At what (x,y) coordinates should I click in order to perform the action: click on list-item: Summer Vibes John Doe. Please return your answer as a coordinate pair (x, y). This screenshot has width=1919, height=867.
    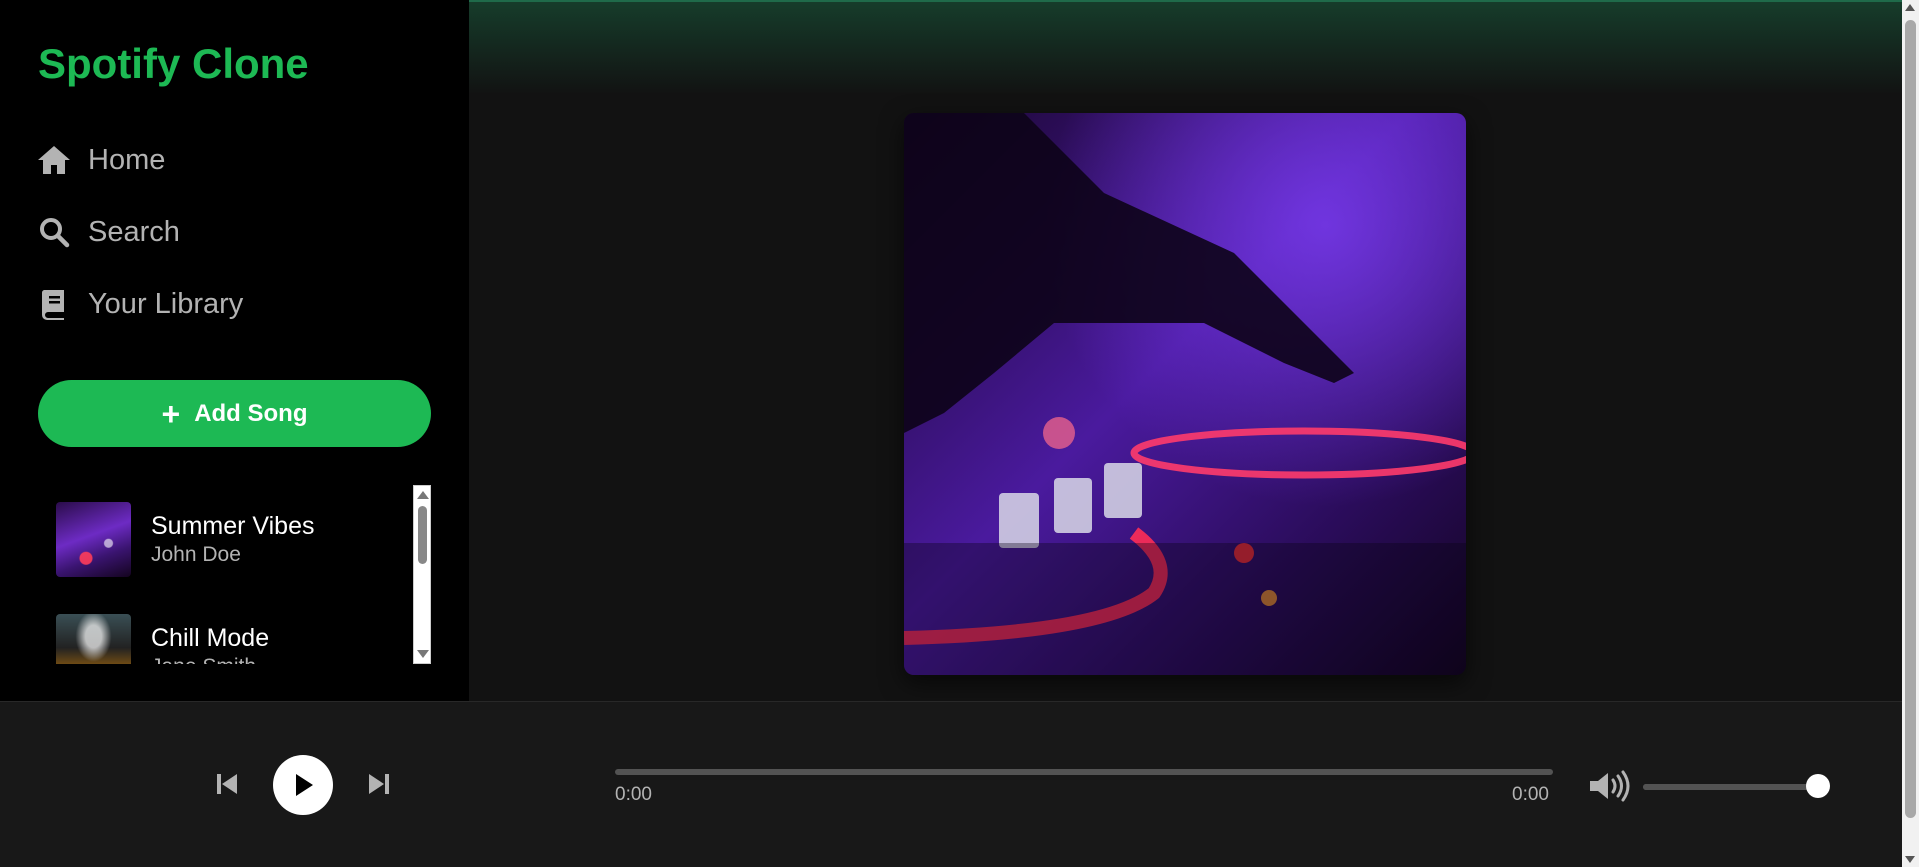
    Looking at the image, I should click on (185, 539).